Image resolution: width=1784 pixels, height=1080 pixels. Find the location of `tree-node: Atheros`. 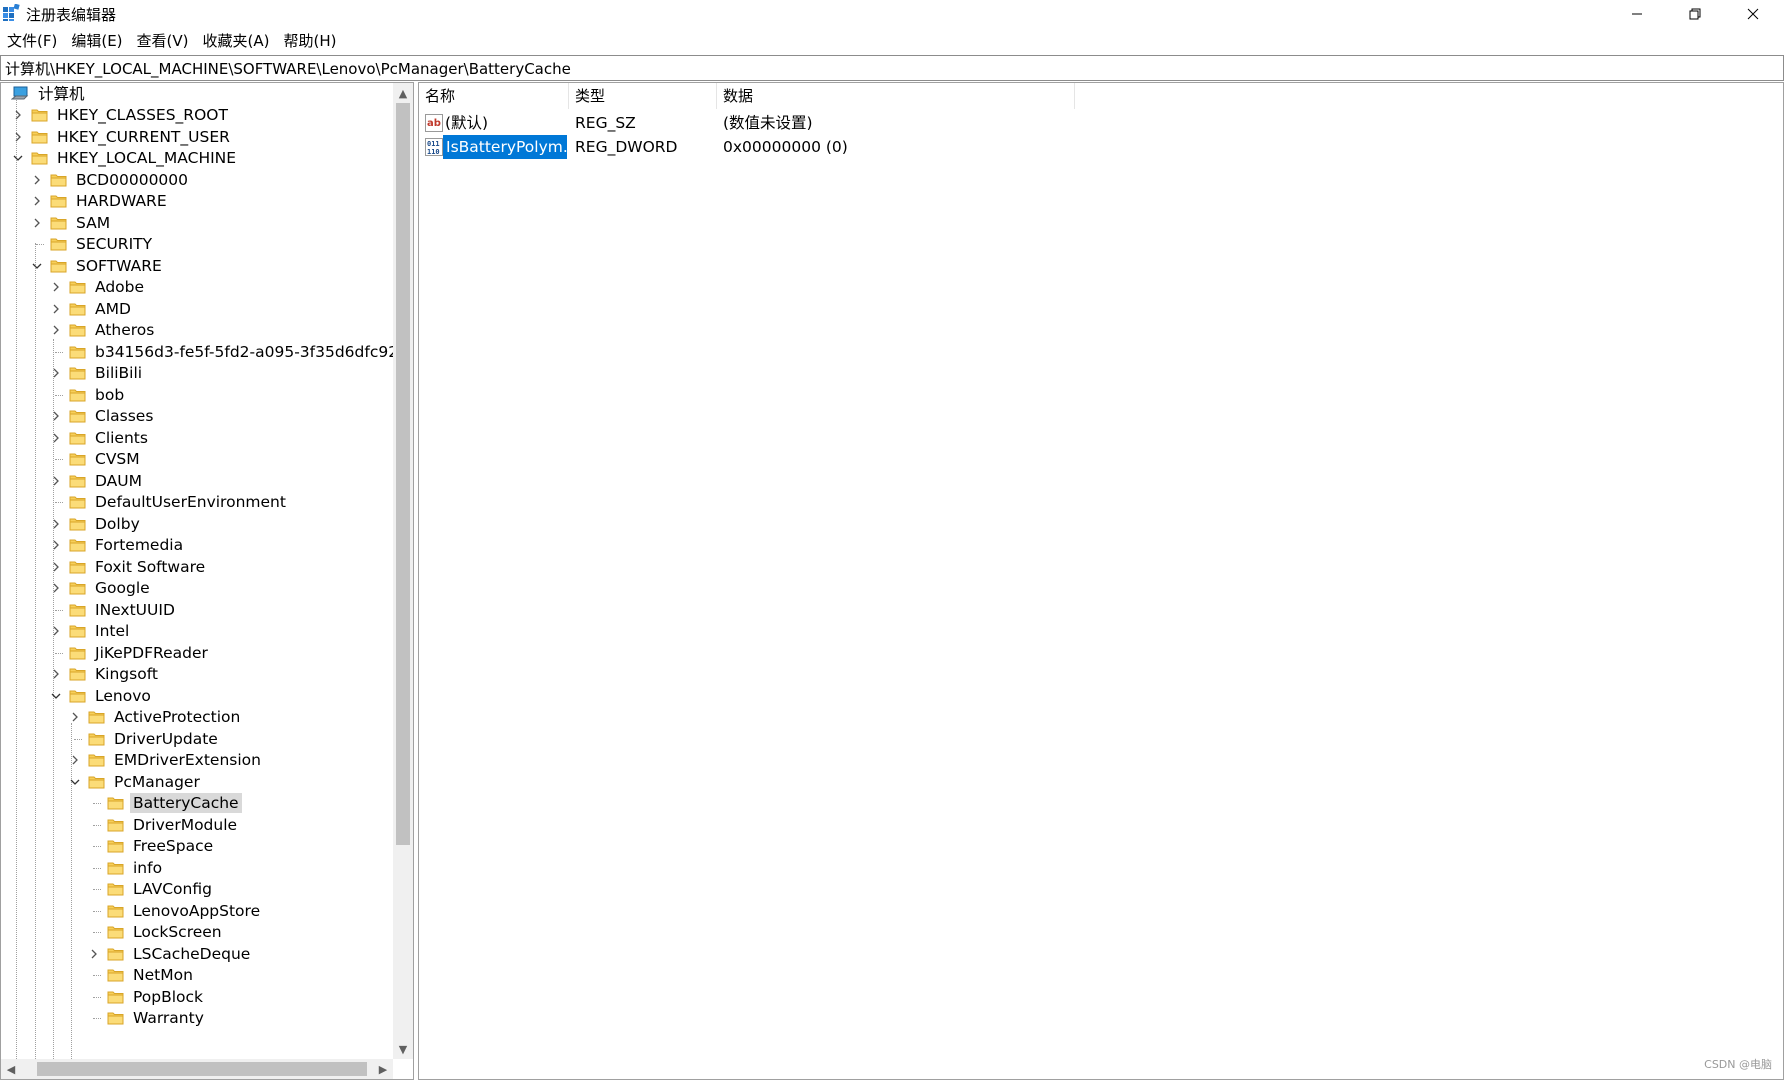

tree-node: Atheros is located at coordinates (103, 330).